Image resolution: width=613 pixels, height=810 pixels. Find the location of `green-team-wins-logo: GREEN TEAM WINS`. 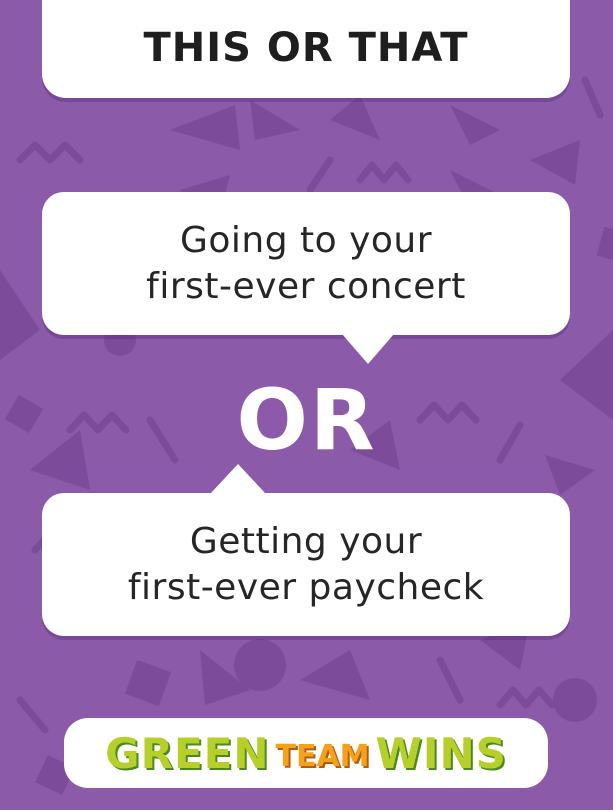

green-team-wins-logo: GREEN TEAM WINS is located at coordinates (306, 753).